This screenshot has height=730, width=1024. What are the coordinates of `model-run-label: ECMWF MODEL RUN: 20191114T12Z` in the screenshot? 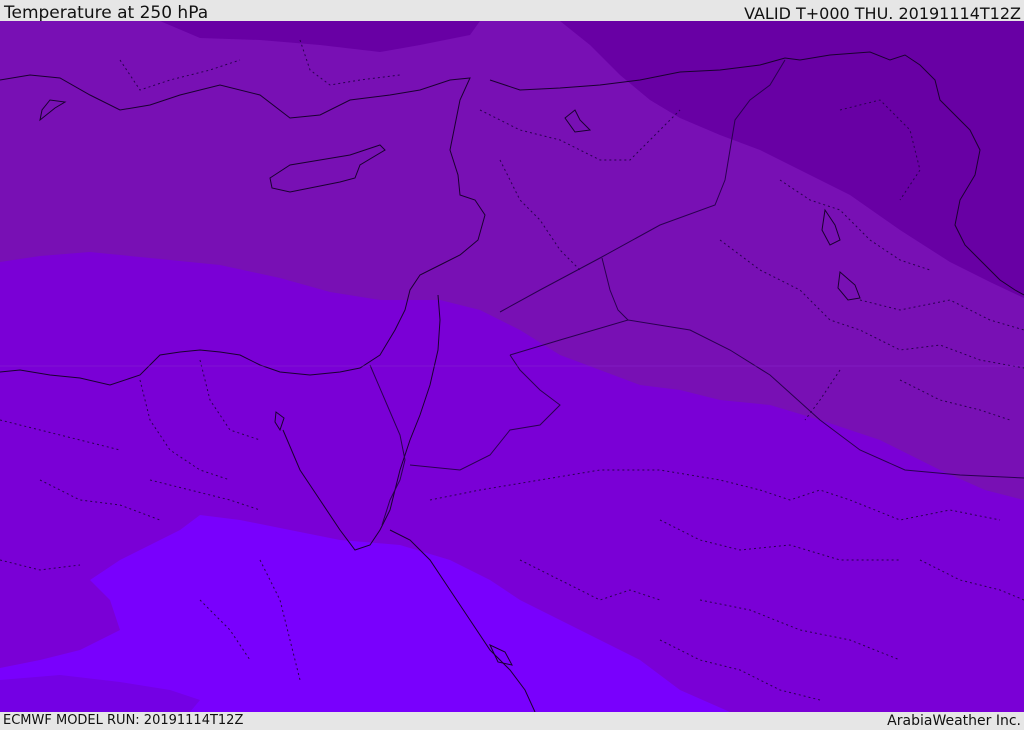 It's located at (123, 720).